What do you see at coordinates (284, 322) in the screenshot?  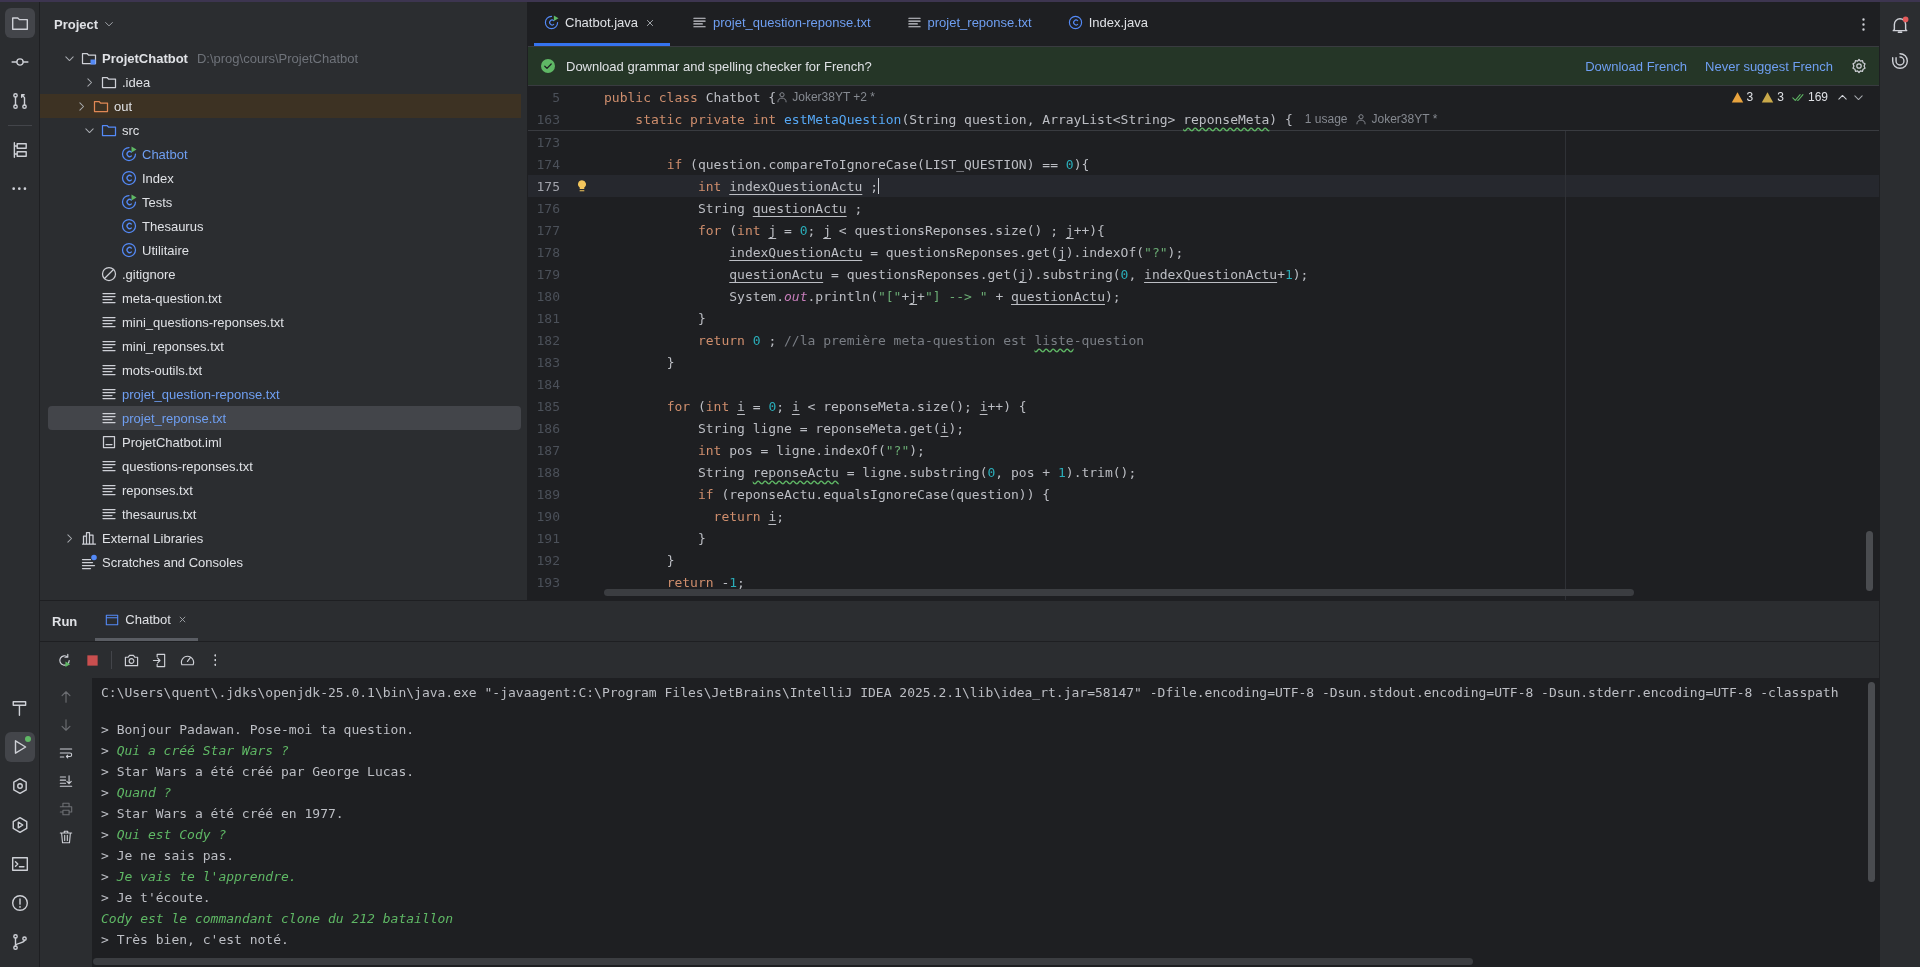 I see `tree-item: mini_questions-reponses.txt` at bounding box center [284, 322].